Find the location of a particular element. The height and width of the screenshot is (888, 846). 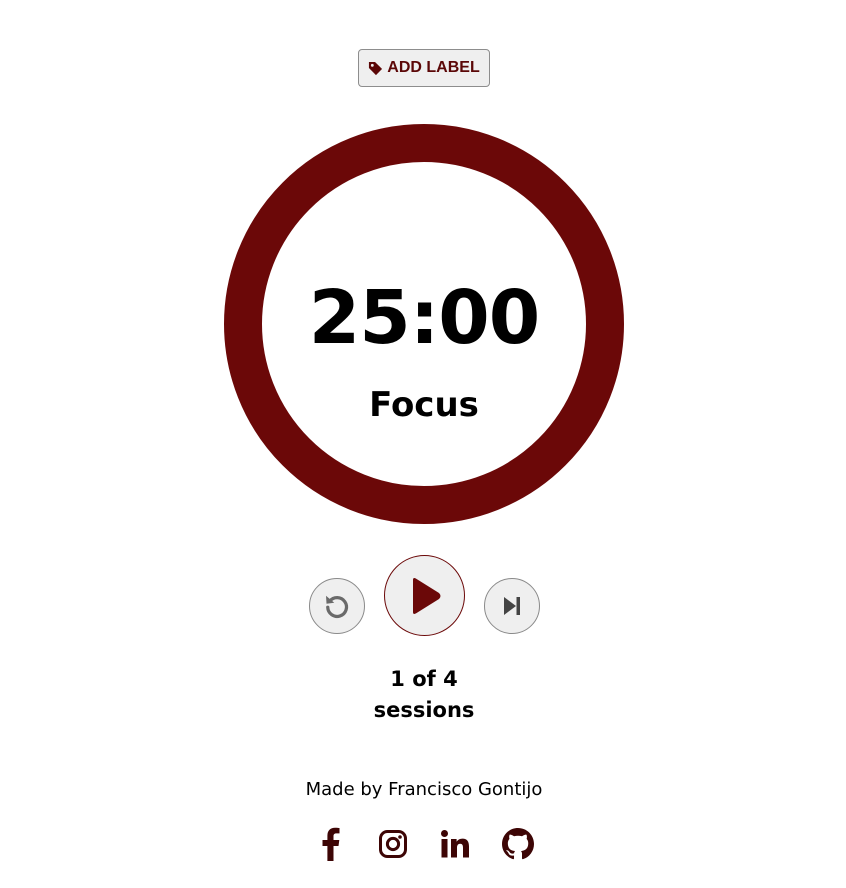

reset-button is located at coordinates (337, 606).